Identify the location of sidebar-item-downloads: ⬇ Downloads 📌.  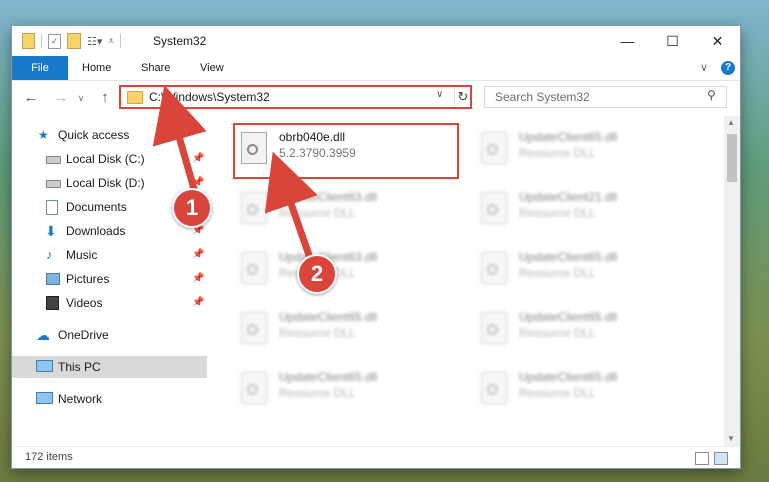
(109, 231).